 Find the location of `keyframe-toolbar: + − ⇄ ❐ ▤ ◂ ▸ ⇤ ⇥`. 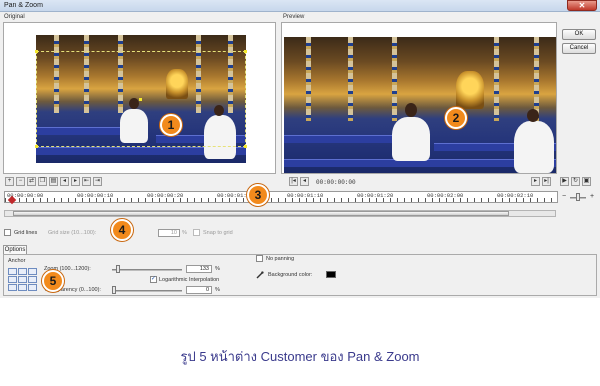

keyframe-toolbar: + − ⇄ ❐ ▤ ◂ ▸ ⇤ ⇥ is located at coordinates (53, 182).